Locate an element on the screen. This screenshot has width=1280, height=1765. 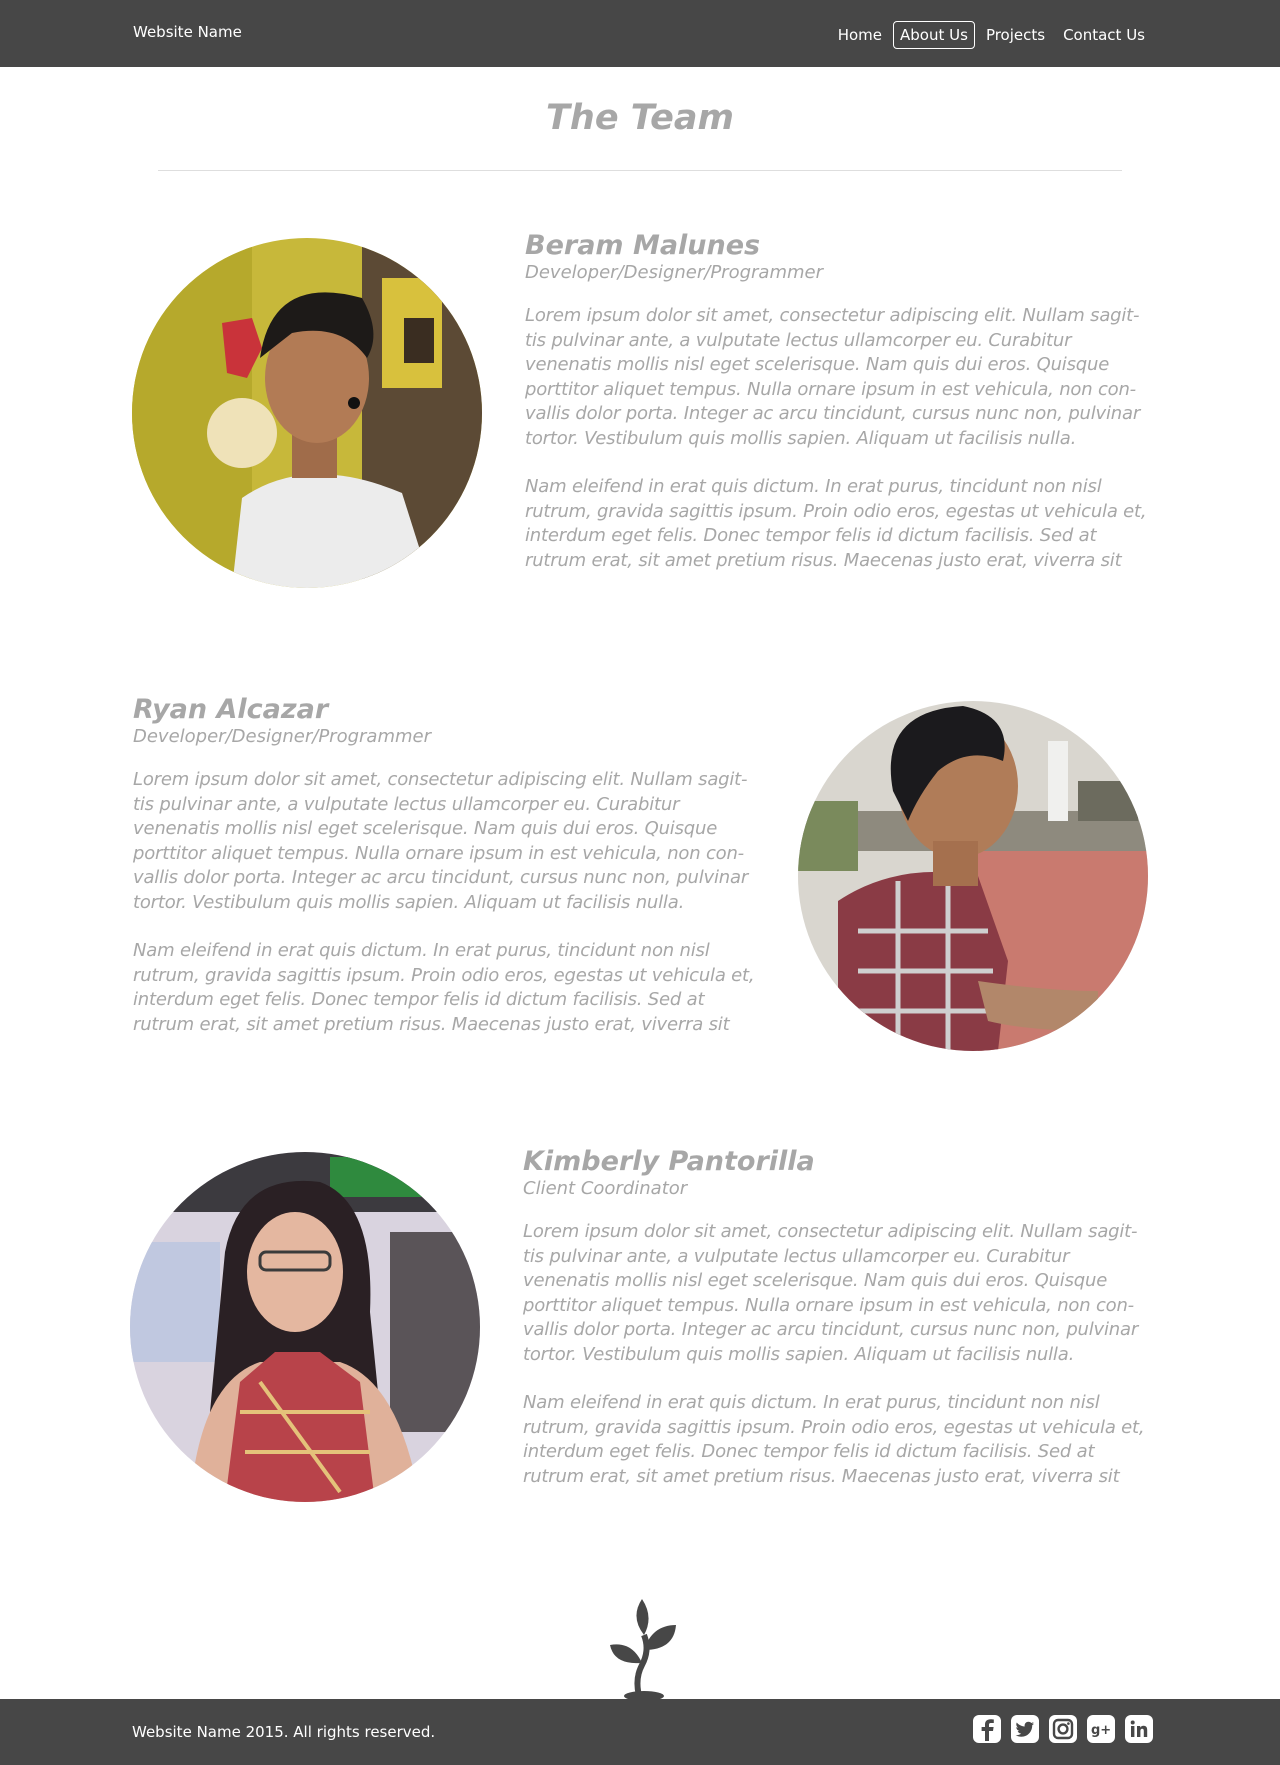
instagram-icon is located at coordinates (1063, 1729).